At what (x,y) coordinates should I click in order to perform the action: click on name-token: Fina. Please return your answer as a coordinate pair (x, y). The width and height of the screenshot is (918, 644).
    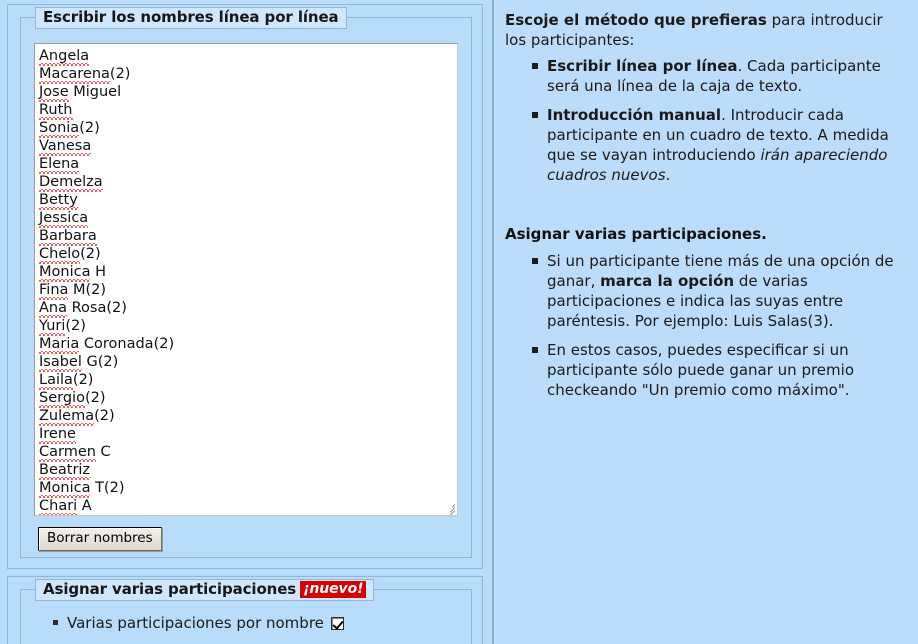
    Looking at the image, I should click on (54, 291).